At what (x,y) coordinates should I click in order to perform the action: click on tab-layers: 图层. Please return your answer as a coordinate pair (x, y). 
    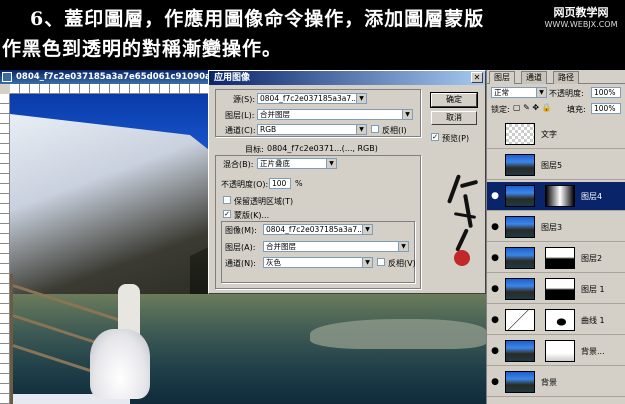
    Looking at the image, I should click on (502, 77).